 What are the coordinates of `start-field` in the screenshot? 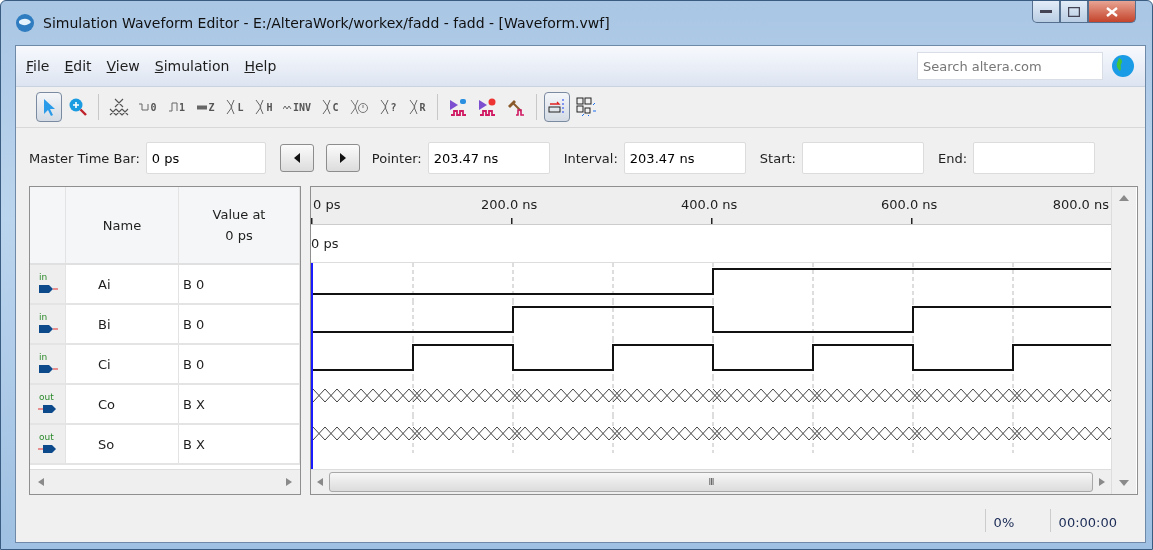 It's located at (862, 158).